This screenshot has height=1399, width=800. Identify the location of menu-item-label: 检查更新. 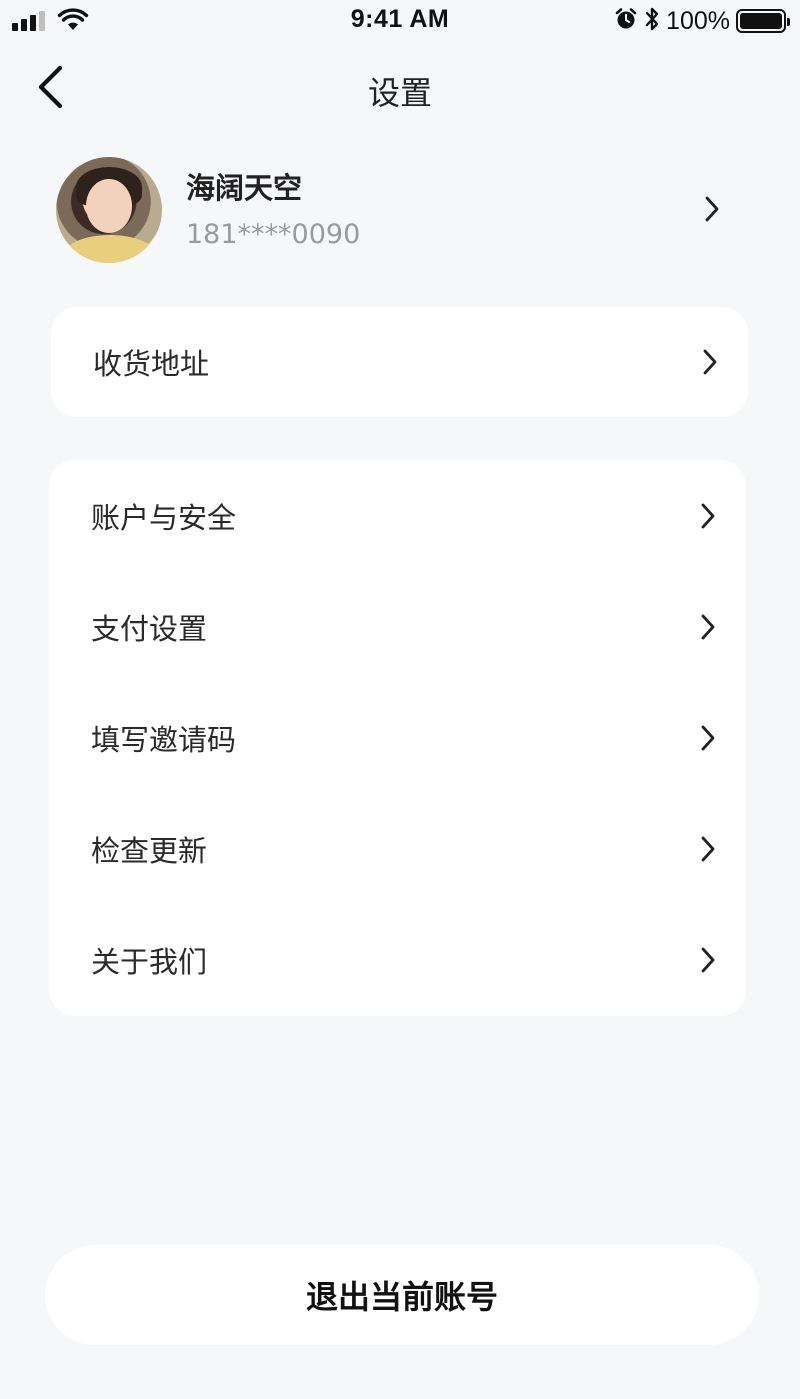
(149, 850).